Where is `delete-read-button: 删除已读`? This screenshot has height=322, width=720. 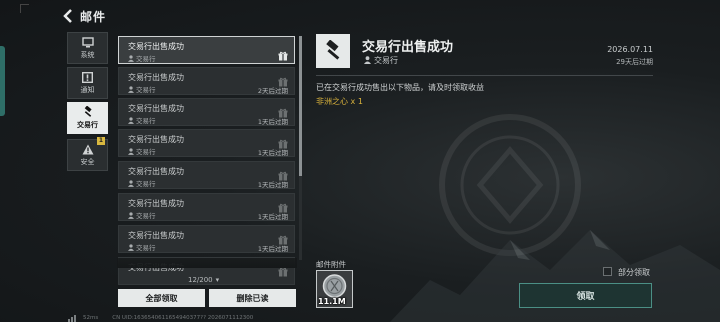
delete-read-button: 删除已读 is located at coordinates (252, 298).